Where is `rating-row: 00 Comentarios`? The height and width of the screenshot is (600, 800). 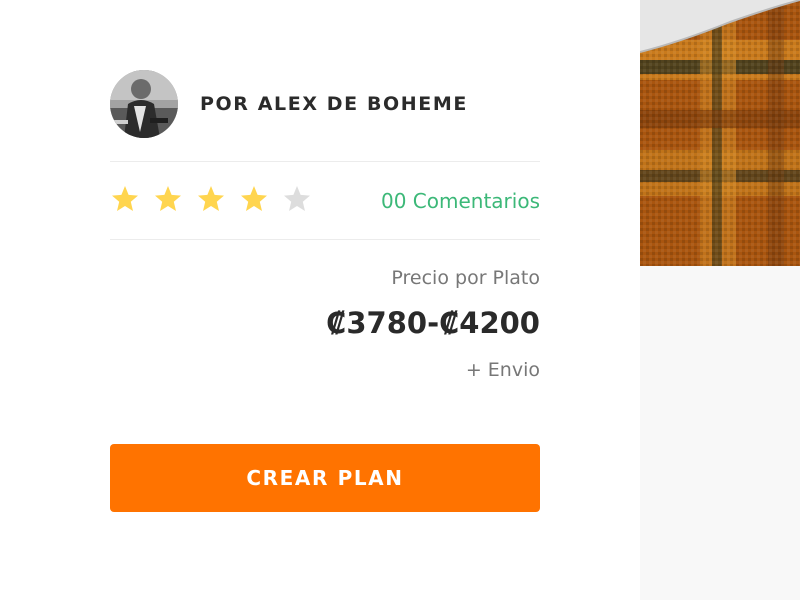 rating-row: 00 Comentarios is located at coordinates (325, 201).